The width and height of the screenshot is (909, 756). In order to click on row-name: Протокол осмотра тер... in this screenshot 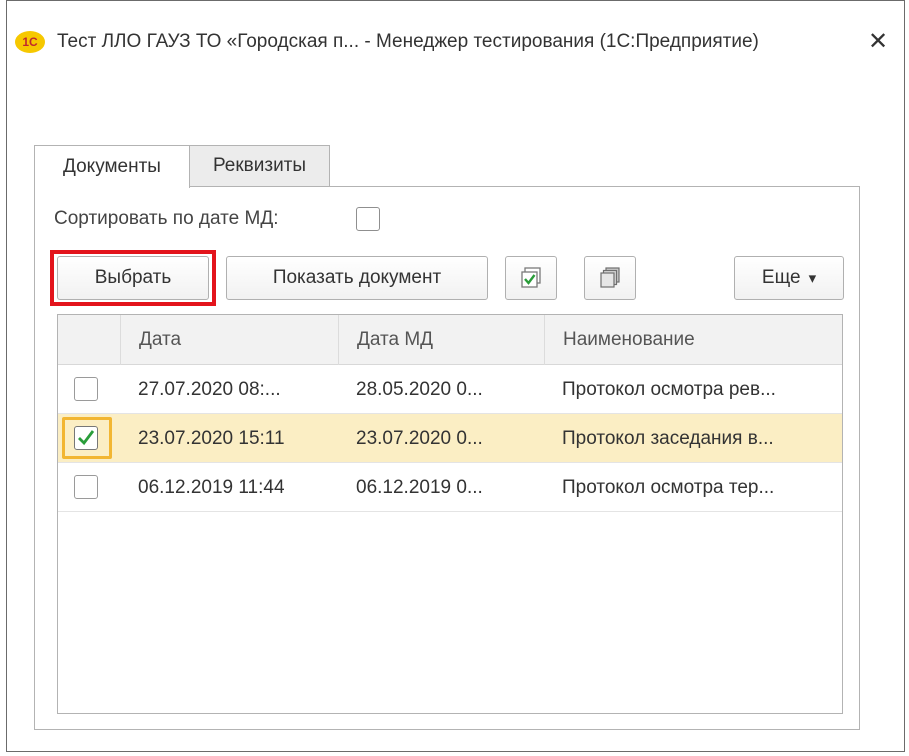, I will do `click(668, 487)`.